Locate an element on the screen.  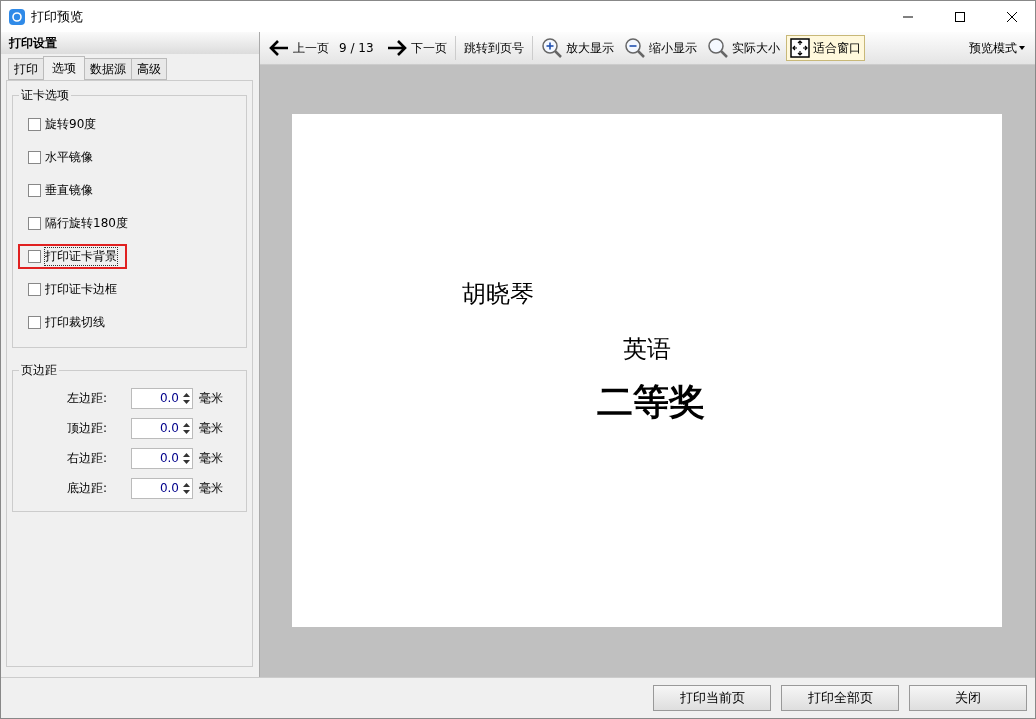
group-title: 页边距 is located at coordinates (39, 370).